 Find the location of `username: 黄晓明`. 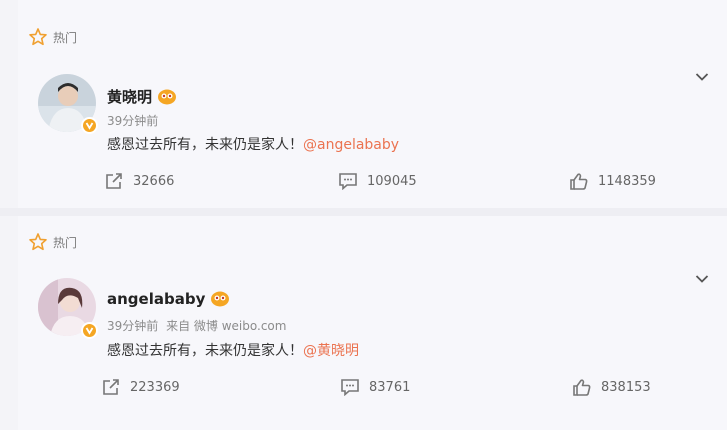

username: 黄晓明 is located at coordinates (142, 96).